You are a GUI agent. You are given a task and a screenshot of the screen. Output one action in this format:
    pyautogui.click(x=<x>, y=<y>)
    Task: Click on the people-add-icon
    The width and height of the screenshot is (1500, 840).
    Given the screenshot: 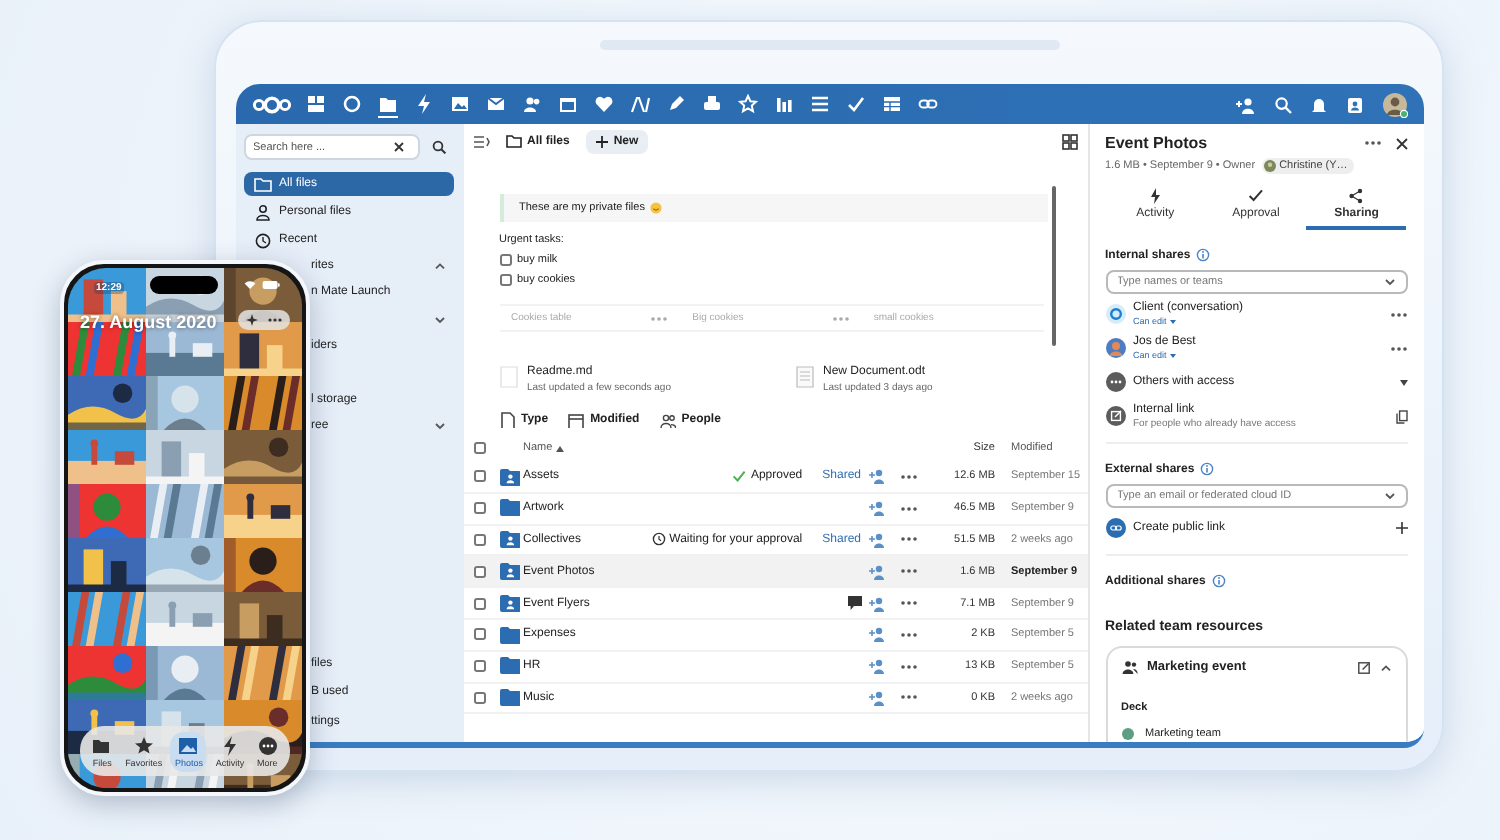 What is the action you would take?
    pyautogui.click(x=1245, y=104)
    